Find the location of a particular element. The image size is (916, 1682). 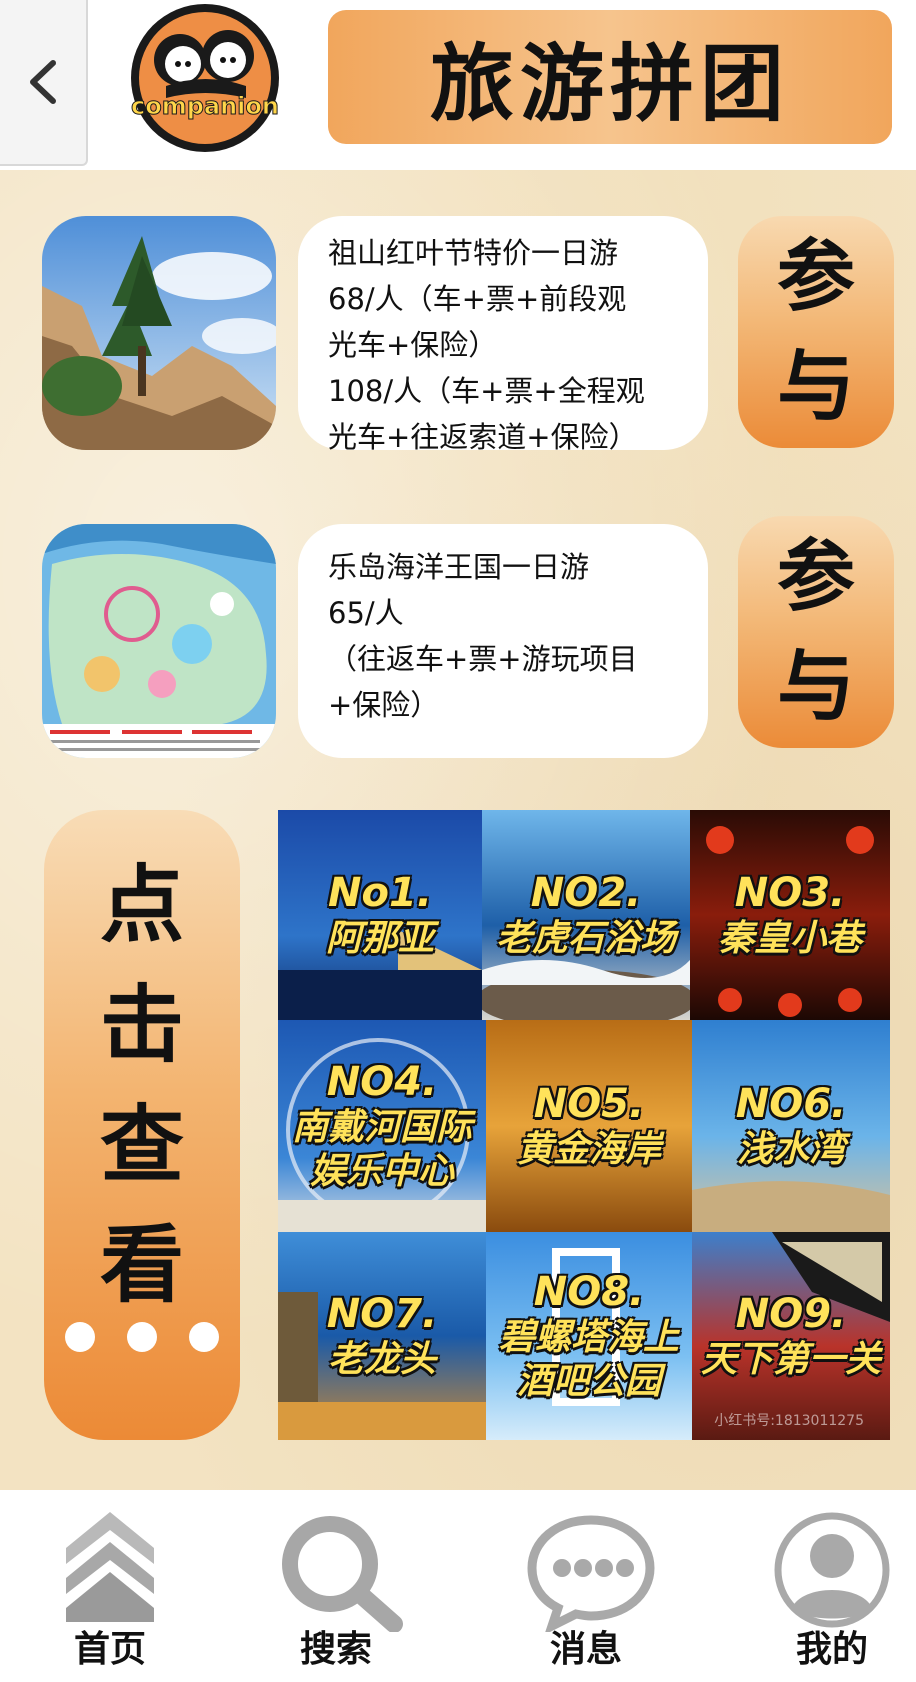

ledao-map-thumbnail is located at coordinates (159, 641).